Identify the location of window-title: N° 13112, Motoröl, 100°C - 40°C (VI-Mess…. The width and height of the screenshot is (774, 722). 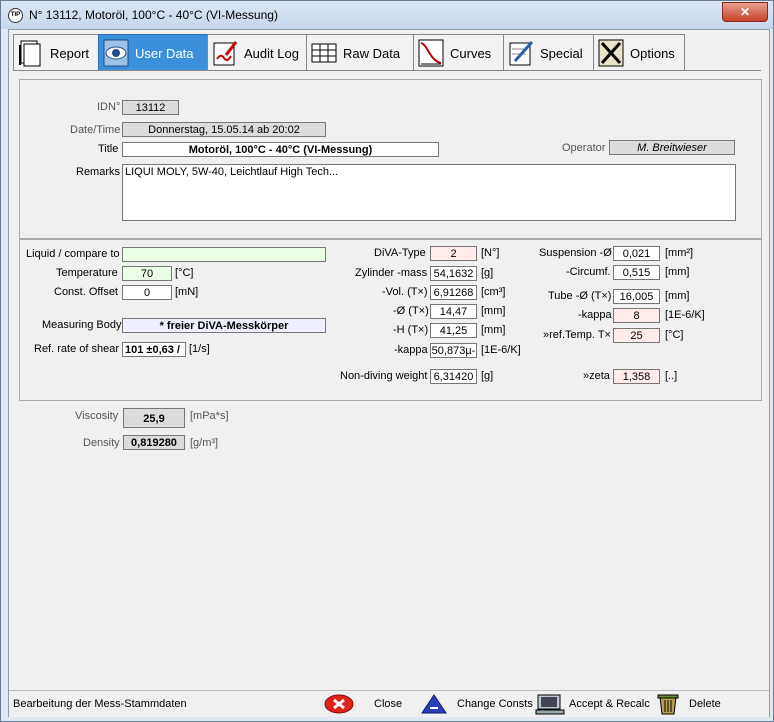
(153, 15).